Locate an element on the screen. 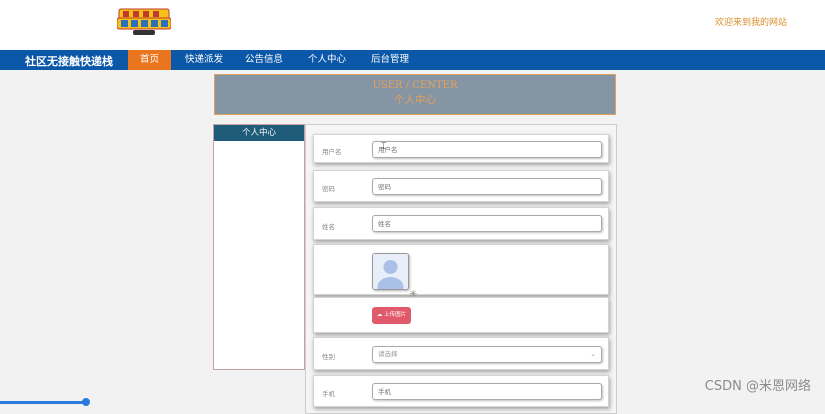 Image resolution: width=825 pixels, height=414 pixels. top-header: 欢迎来到我的网站 is located at coordinates (412, 25).